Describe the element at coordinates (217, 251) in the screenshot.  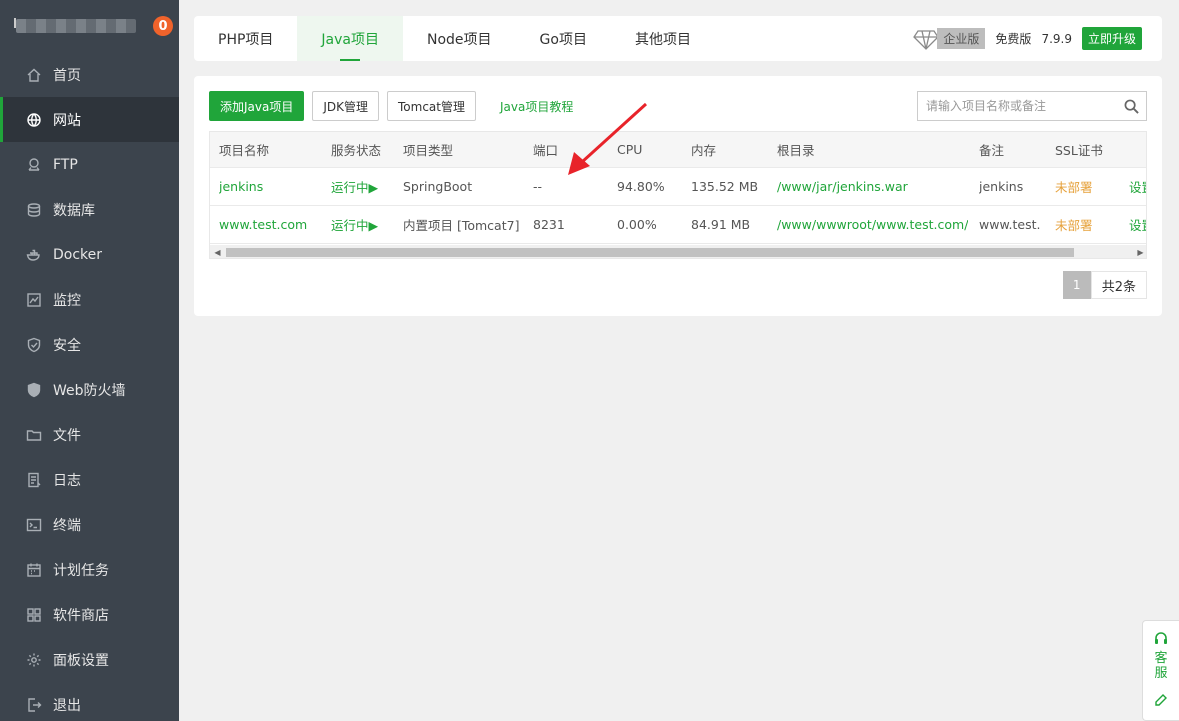
I see `scroll-left-icon: ◀` at that location.